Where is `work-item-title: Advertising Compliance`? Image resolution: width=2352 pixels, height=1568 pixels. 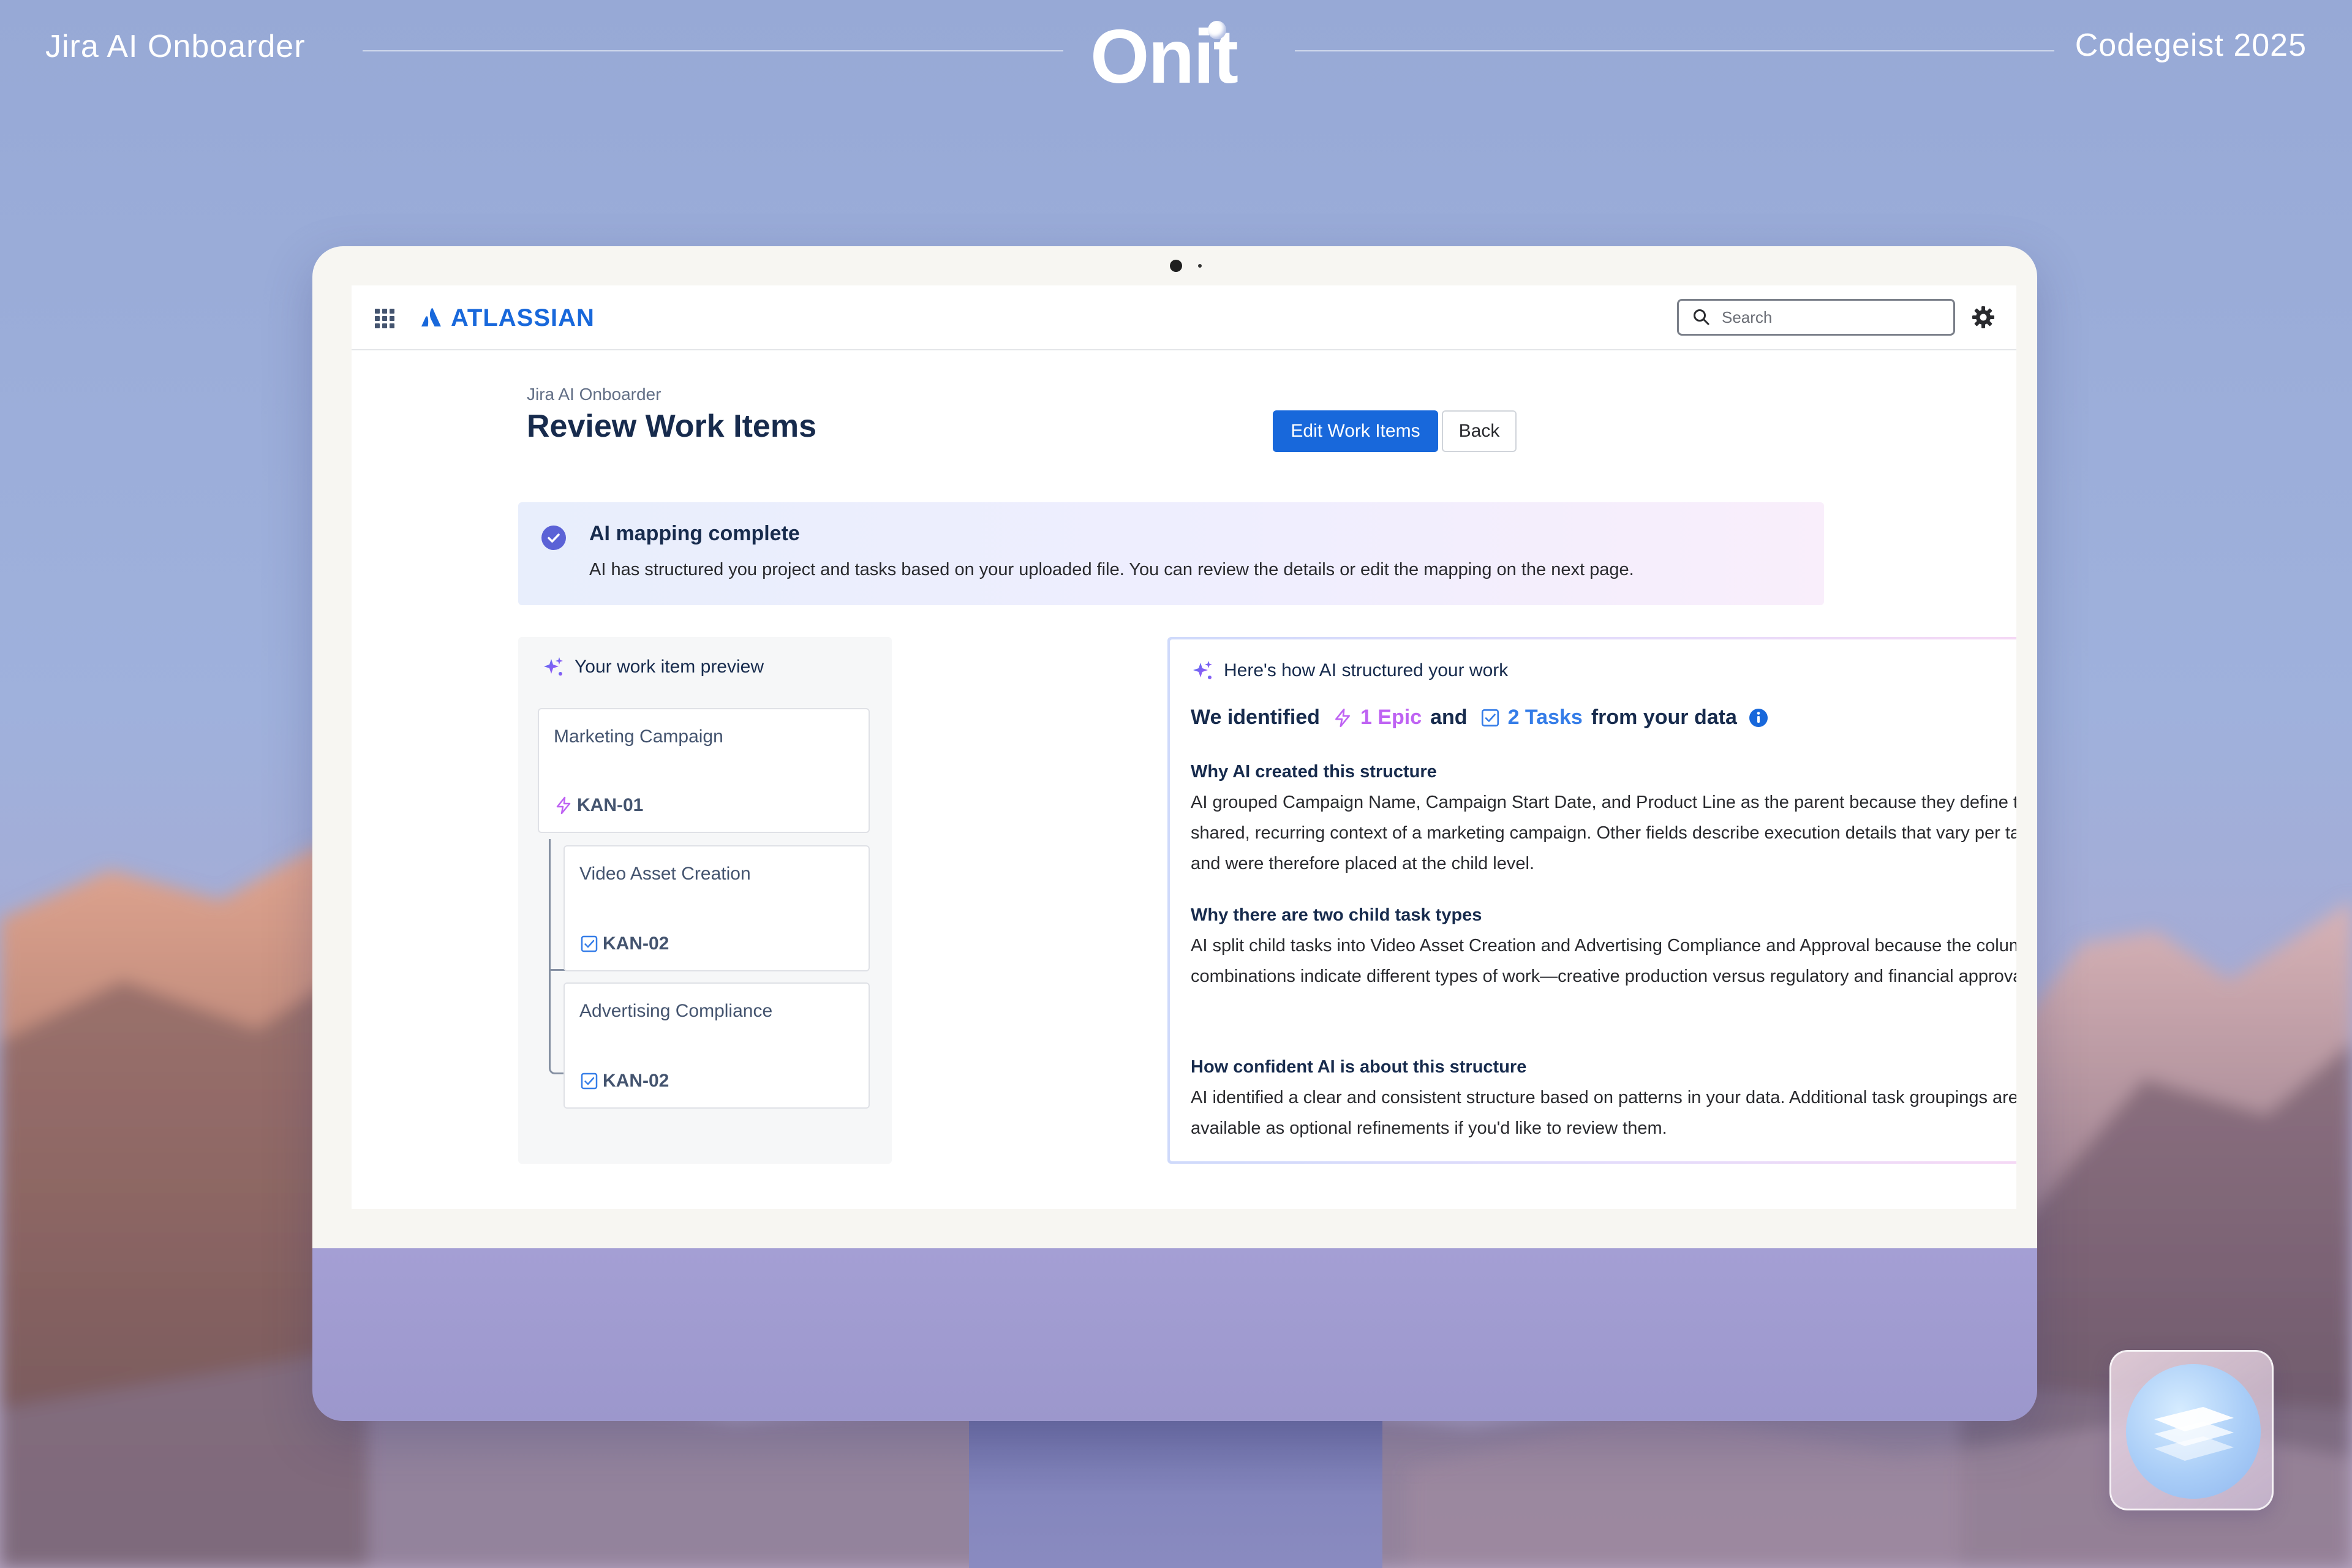
work-item-title: Advertising Compliance is located at coordinates (676, 1011).